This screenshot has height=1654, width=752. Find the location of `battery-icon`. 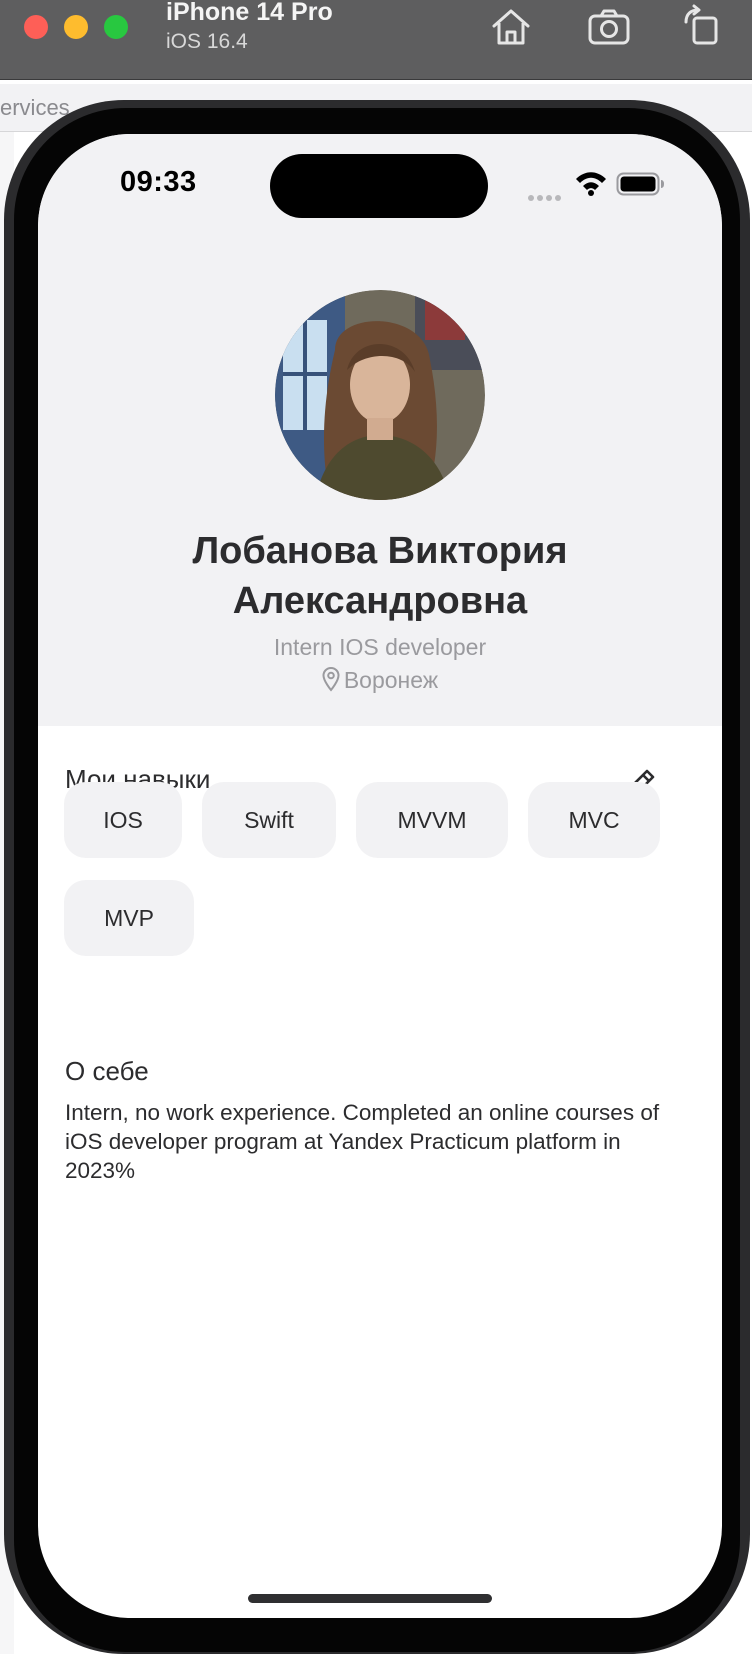

battery-icon is located at coordinates (640, 184).